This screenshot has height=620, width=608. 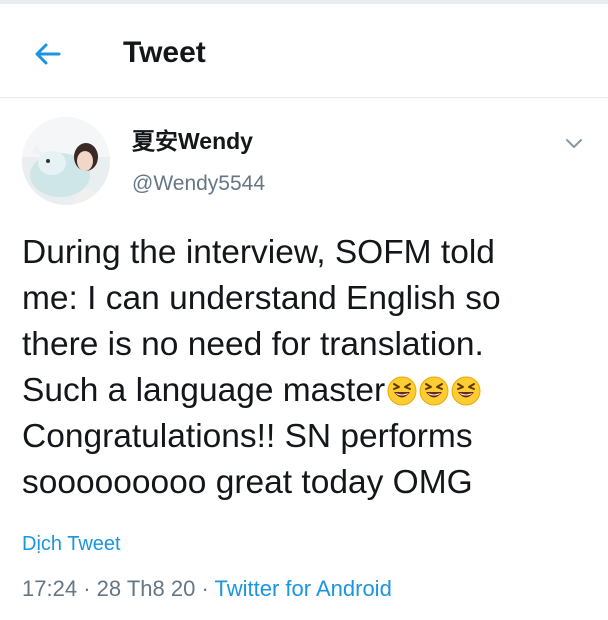 I want to click on arrow-left-icon, so click(x=48, y=54).